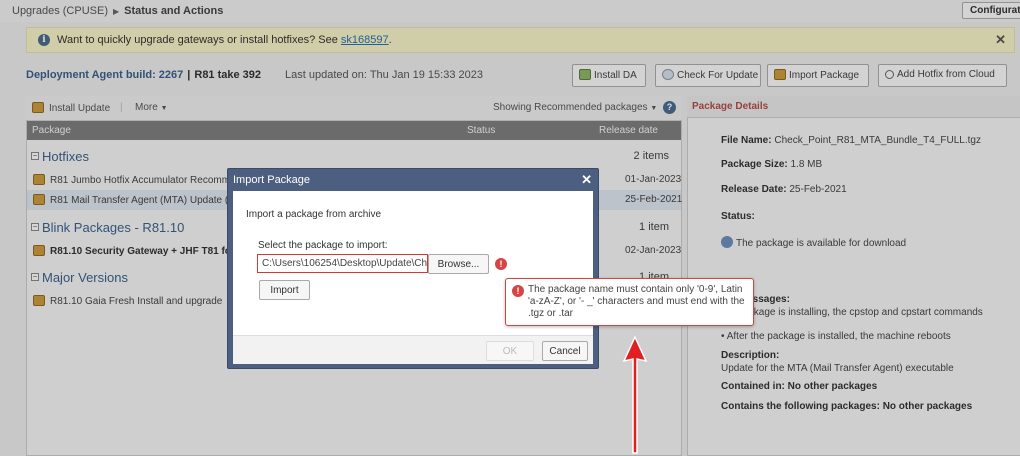 The height and width of the screenshot is (456, 1020). I want to click on red-arrow-annotation, so click(635, 394).